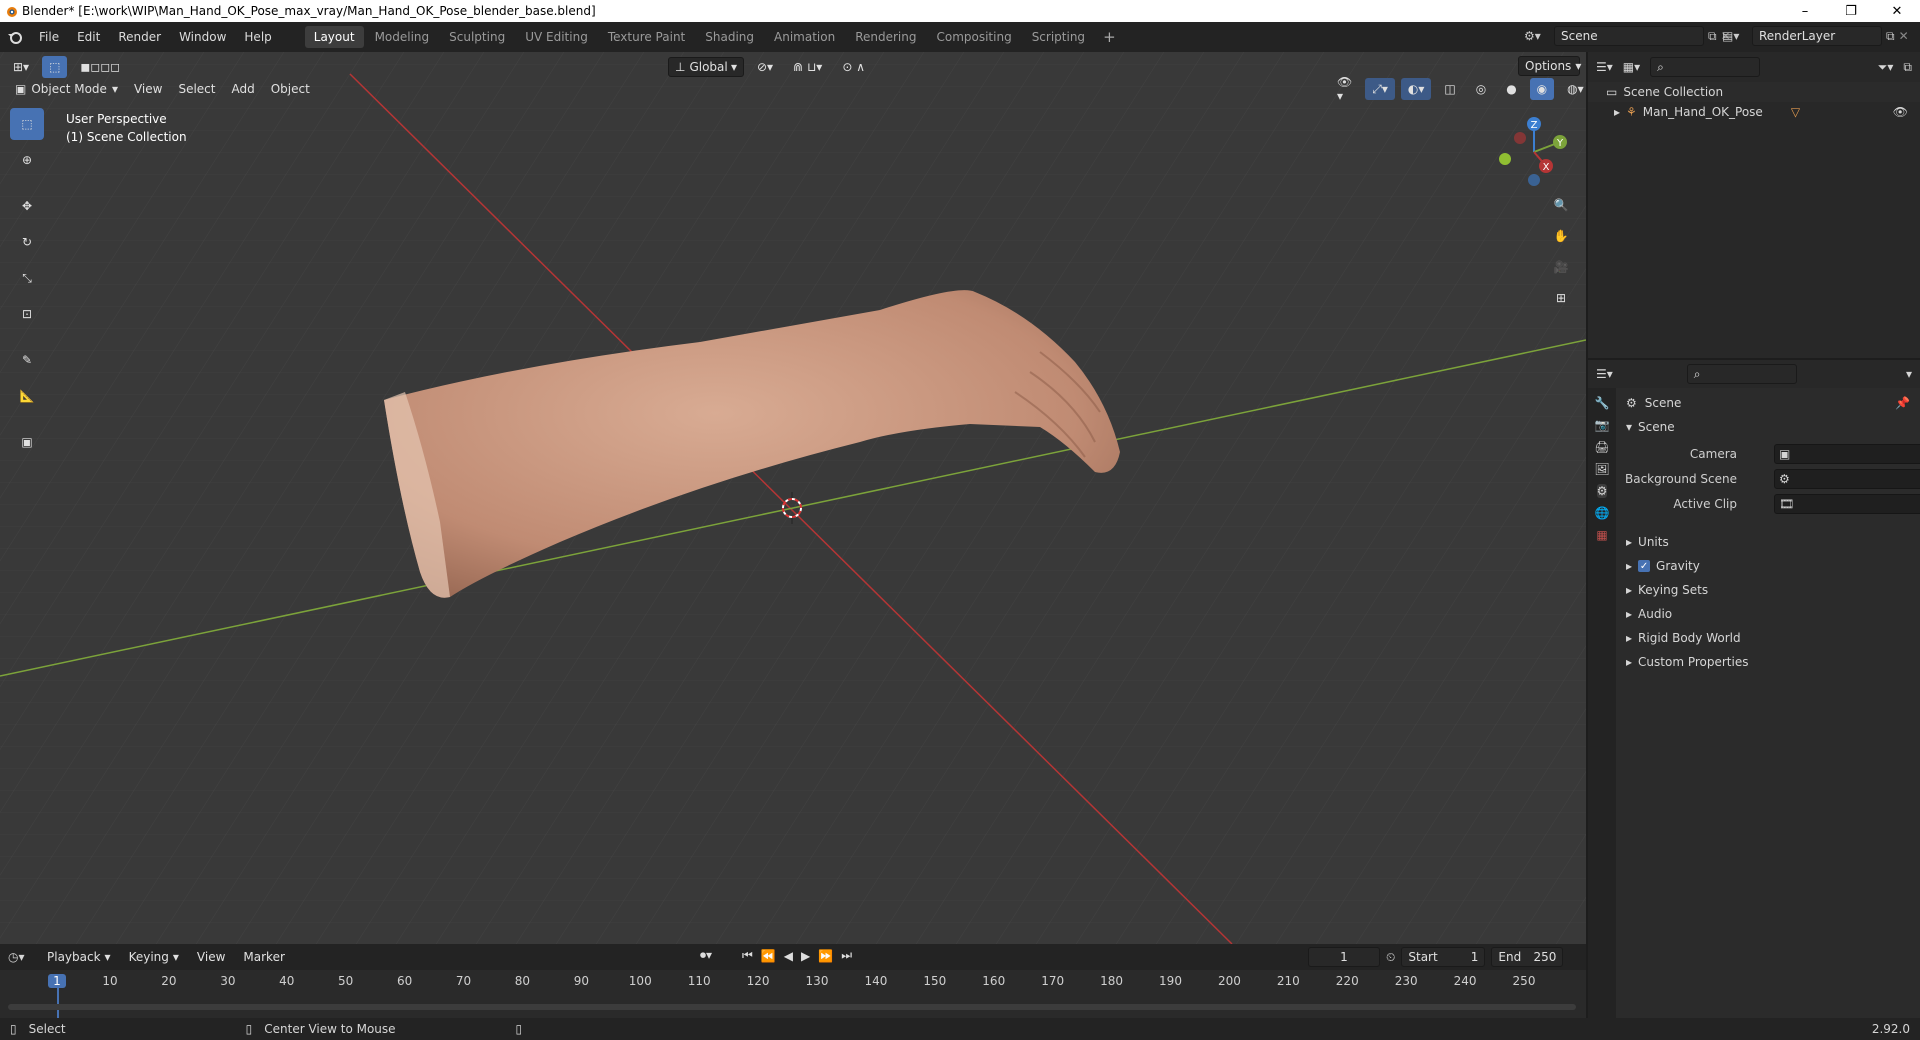 Image resolution: width=1920 pixels, height=1040 pixels. Describe the element at coordinates (1601, 535) in the screenshot. I see `texture-tab-icon: ▦` at that location.